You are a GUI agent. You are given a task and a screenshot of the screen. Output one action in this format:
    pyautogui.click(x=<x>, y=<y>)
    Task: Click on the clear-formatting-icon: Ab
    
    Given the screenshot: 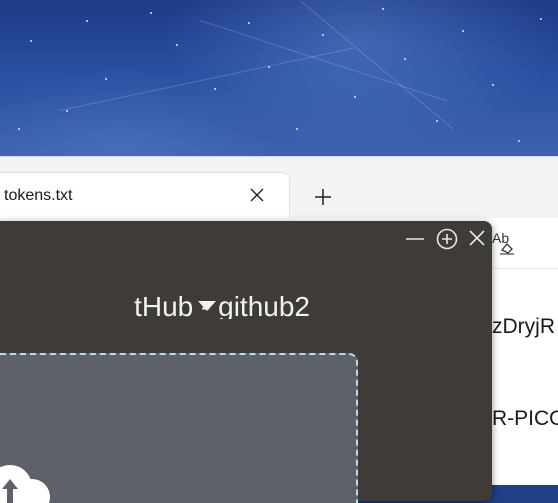 What is the action you would take?
    pyautogui.click(x=505, y=242)
    